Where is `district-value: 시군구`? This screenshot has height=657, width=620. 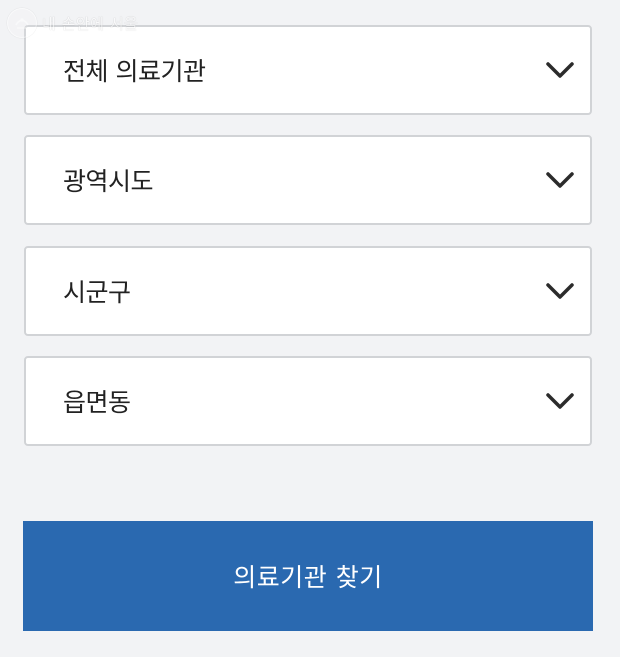
district-value: 시군구 is located at coordinates (97, 292).